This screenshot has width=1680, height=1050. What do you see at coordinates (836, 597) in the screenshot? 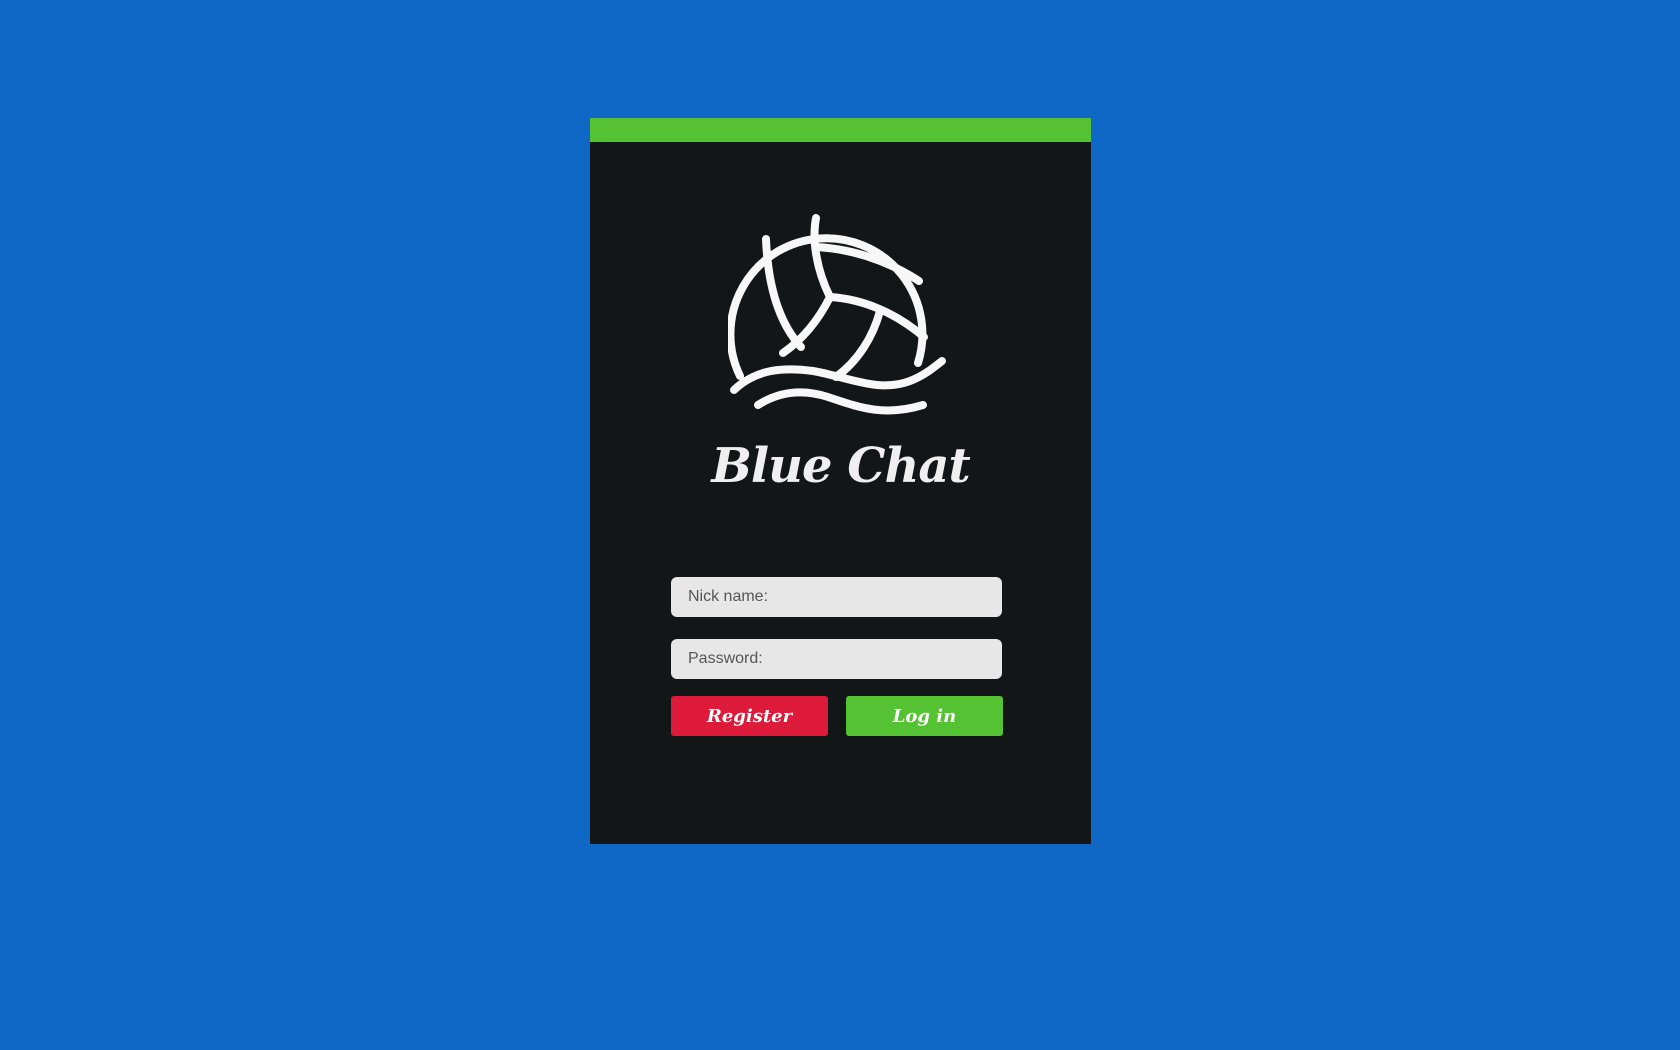
I see `nickname-input` at bounding box center [836, 597].